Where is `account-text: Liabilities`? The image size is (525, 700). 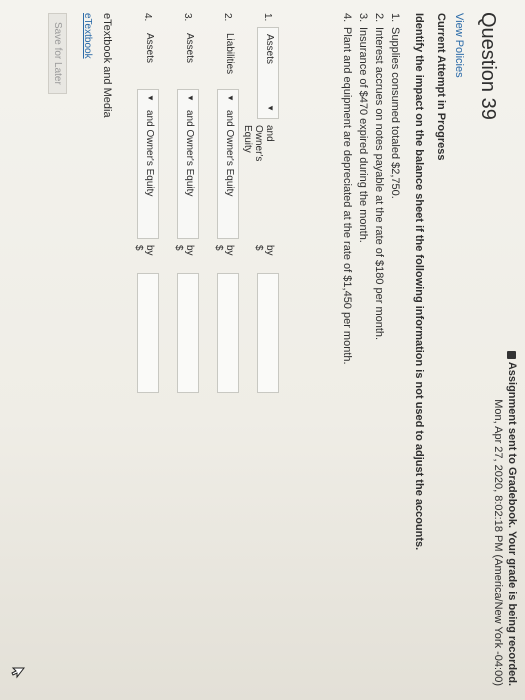 account-text: Liabilities is located at coordinates (229, 54).